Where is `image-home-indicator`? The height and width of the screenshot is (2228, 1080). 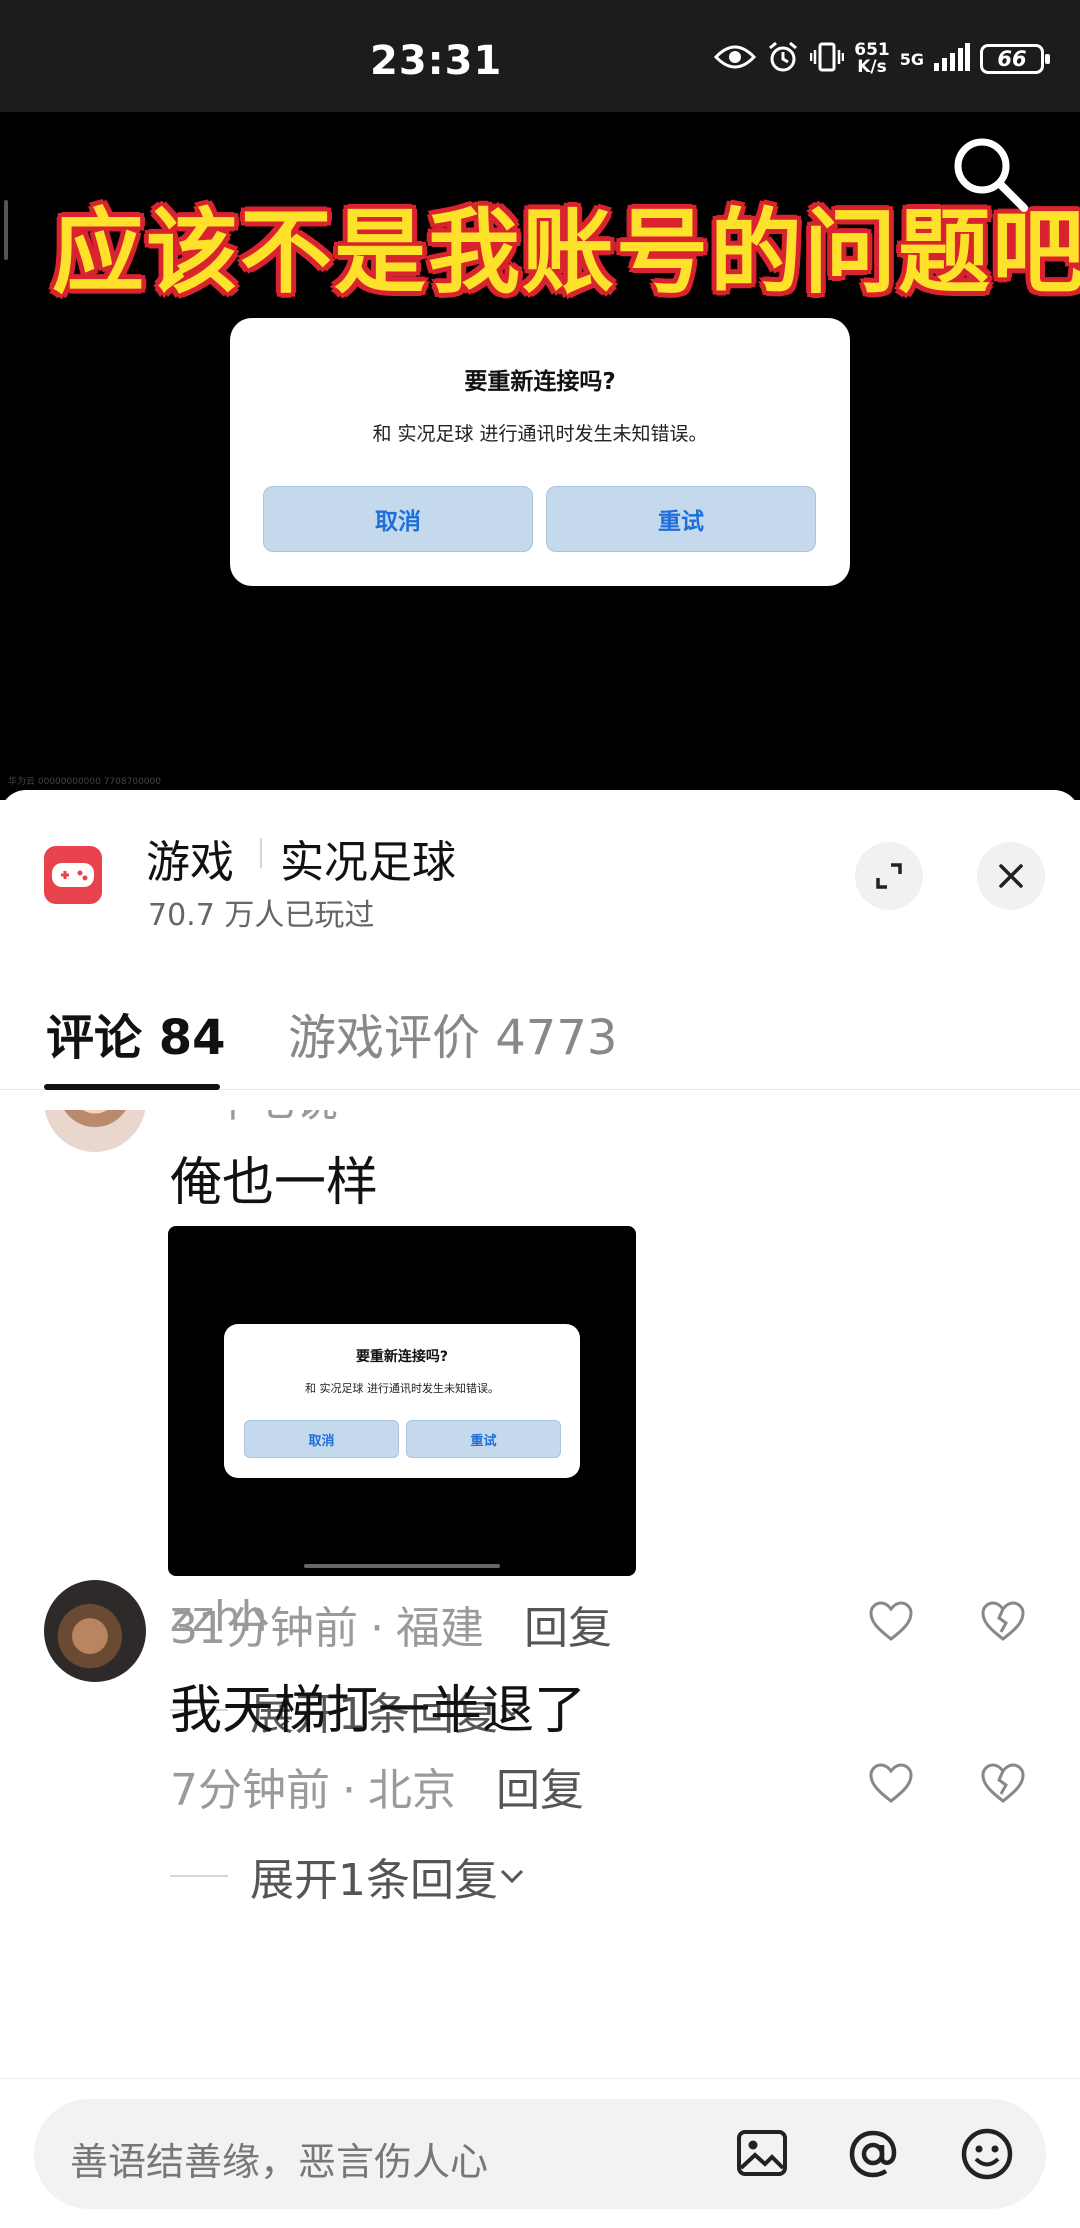 image-home-indicator is located at coordinates (402, 1566).